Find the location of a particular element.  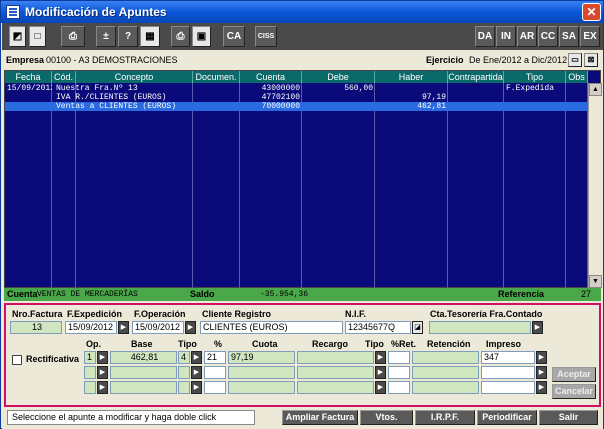

col-header-documento: Documen. is located at coordinates (216, 77).